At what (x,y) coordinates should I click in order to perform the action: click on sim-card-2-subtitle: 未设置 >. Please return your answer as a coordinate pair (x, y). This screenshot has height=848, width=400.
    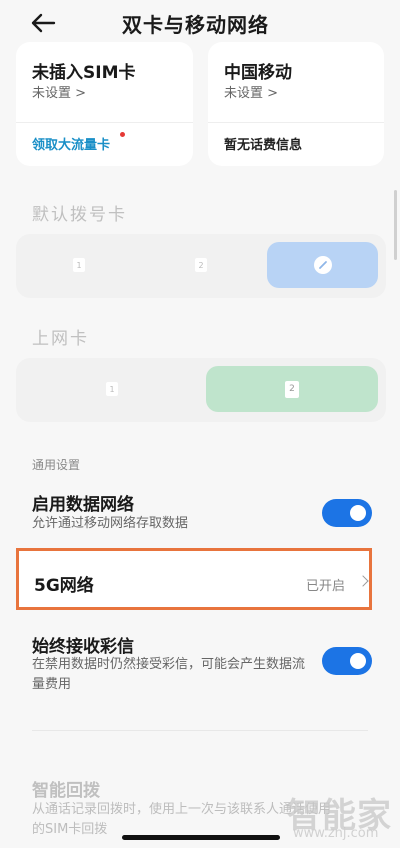
    Looking at the image, I should click on (251, 91).